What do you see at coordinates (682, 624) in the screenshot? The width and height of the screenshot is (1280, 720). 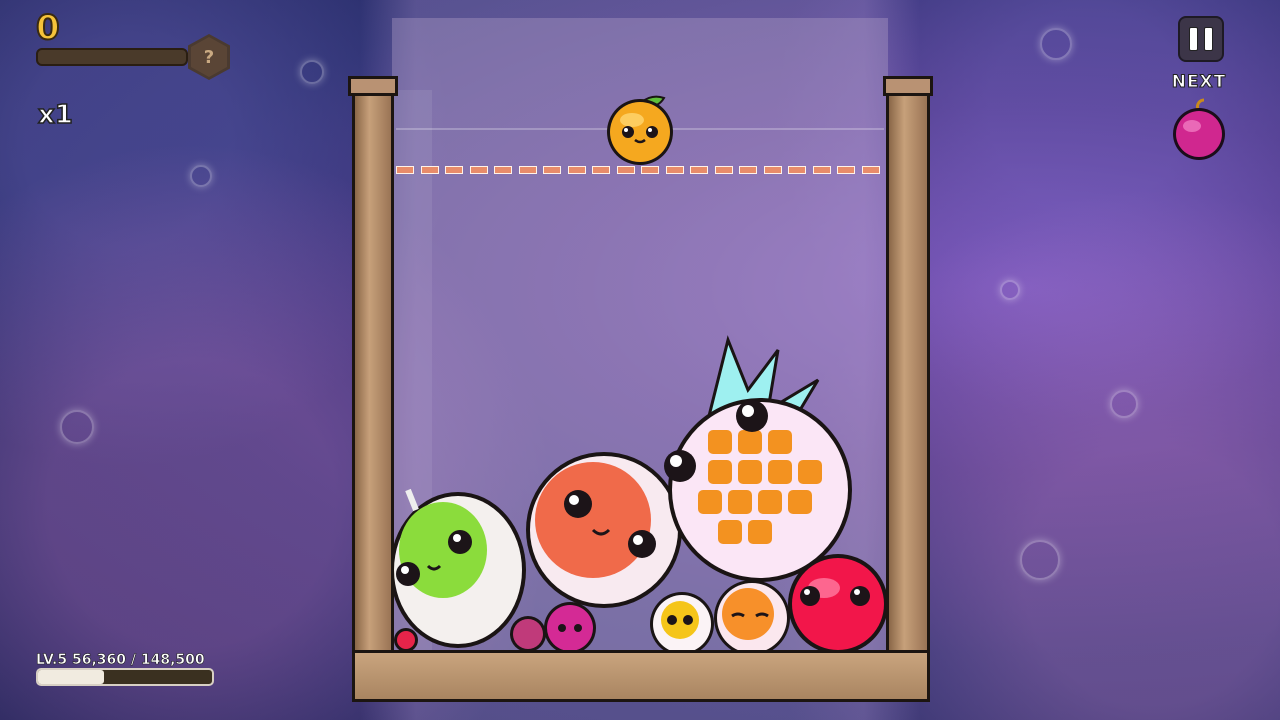 I see `lemon-fruit` at bounding box center [682, 624].